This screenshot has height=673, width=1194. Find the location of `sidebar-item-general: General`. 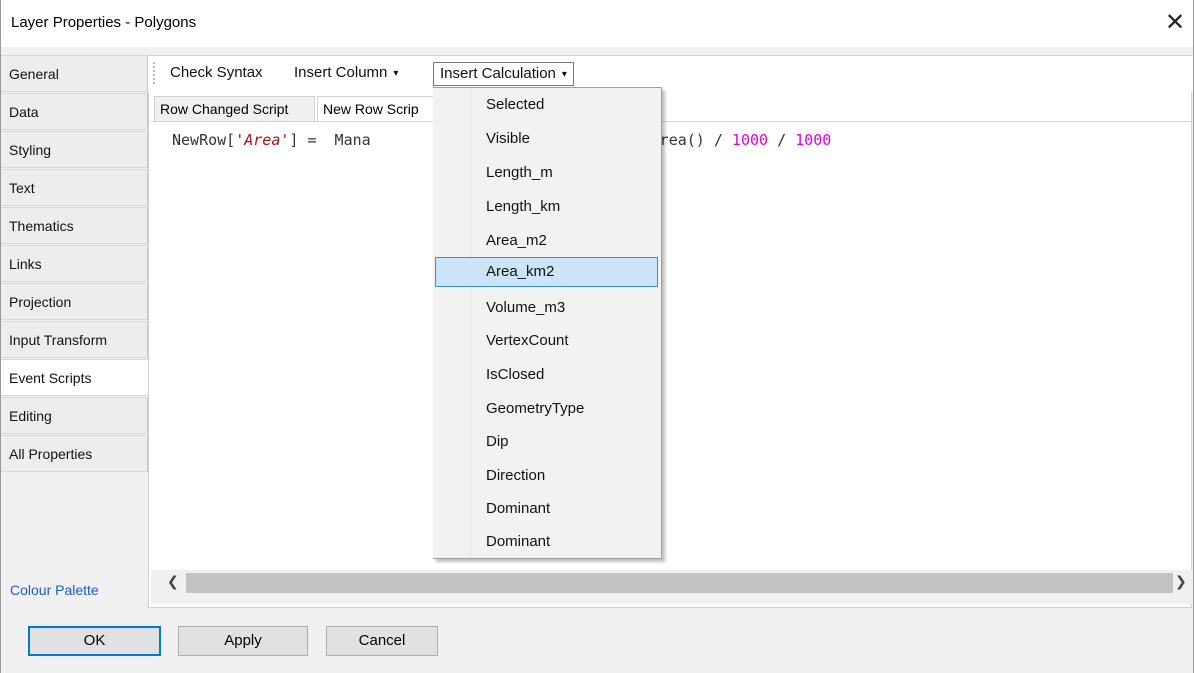

sidebar-item-general: General is located at coordinates (74, 73).